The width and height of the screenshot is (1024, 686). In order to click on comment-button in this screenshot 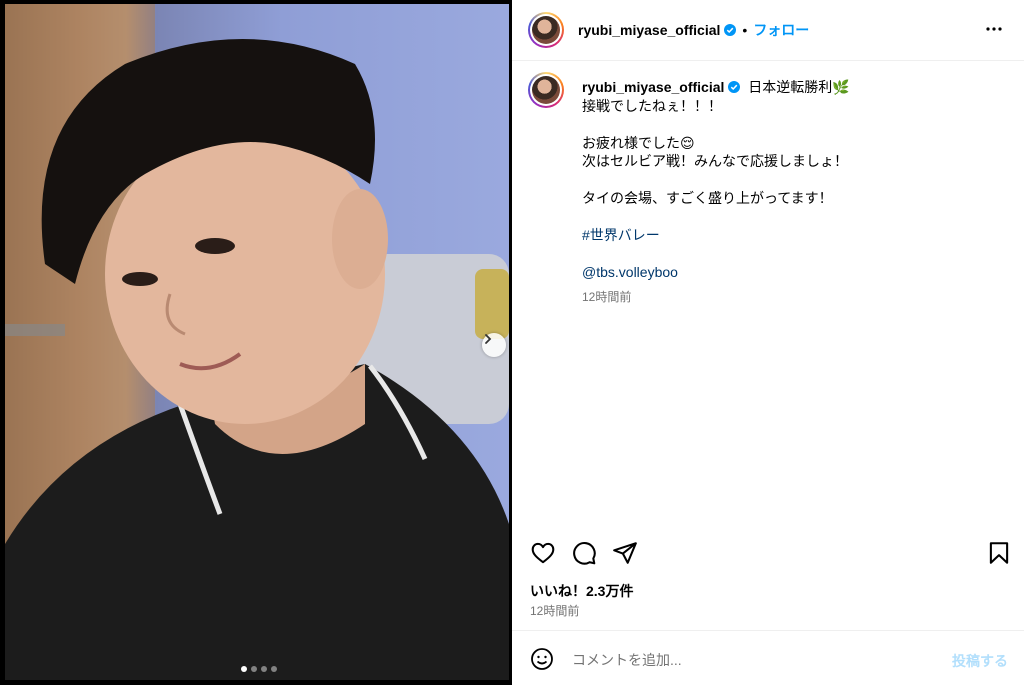, I will do `click(584, 553)`.